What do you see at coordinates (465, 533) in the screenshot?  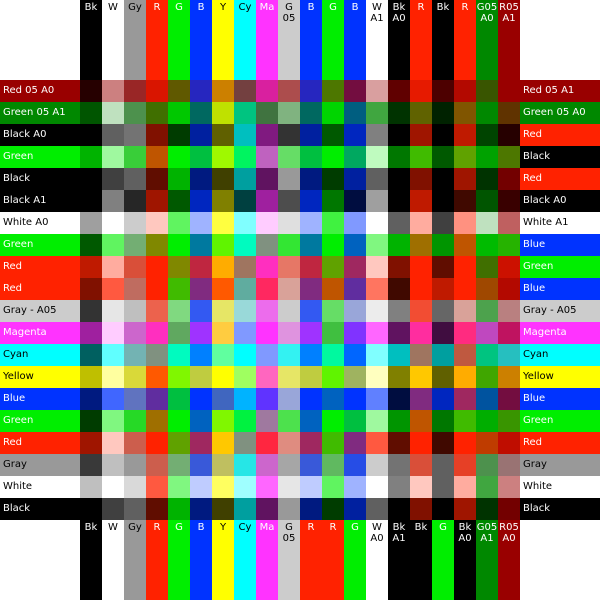 I see `column-label-bottom: Bk A0` at bounding box center [465, 533].